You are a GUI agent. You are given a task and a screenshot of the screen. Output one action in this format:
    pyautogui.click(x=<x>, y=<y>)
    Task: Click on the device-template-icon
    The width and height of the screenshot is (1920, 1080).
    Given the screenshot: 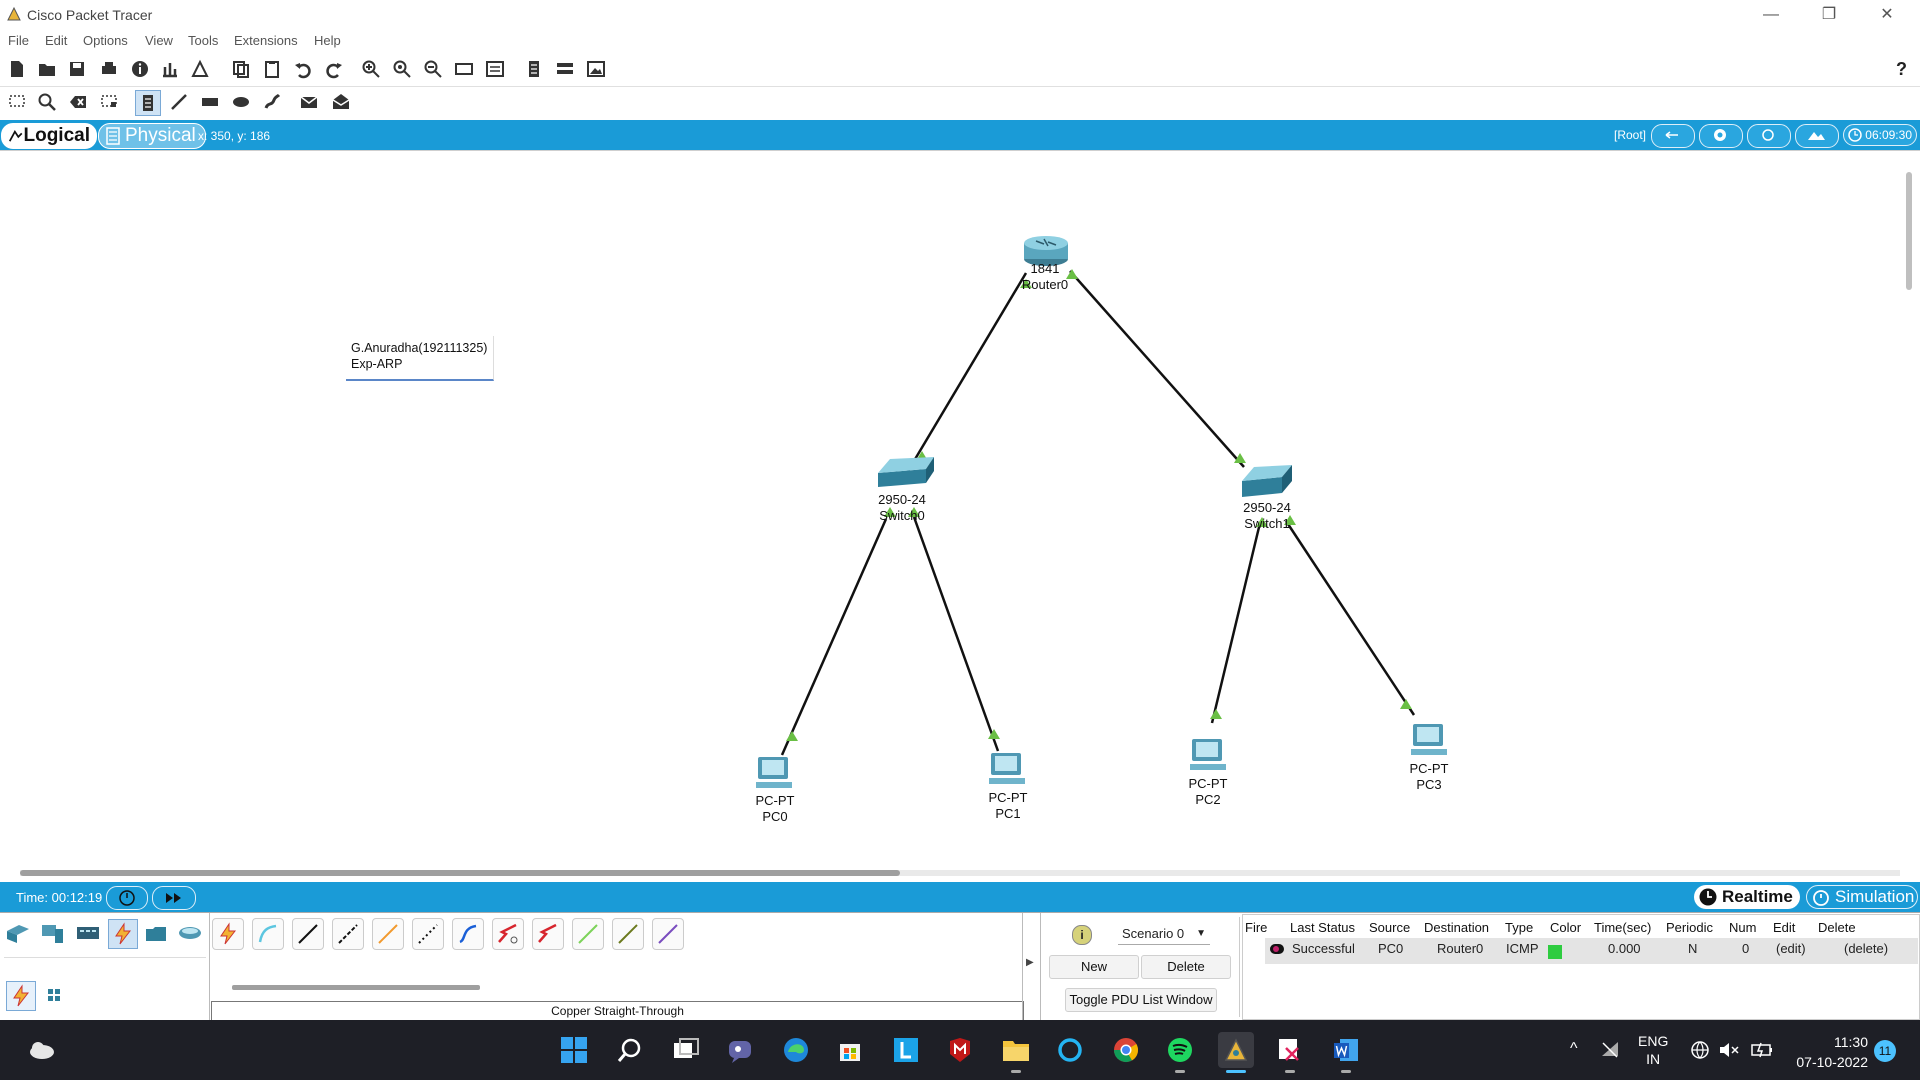 What is the action you would take?
    pyautogui.click(x=565, y=69)
    